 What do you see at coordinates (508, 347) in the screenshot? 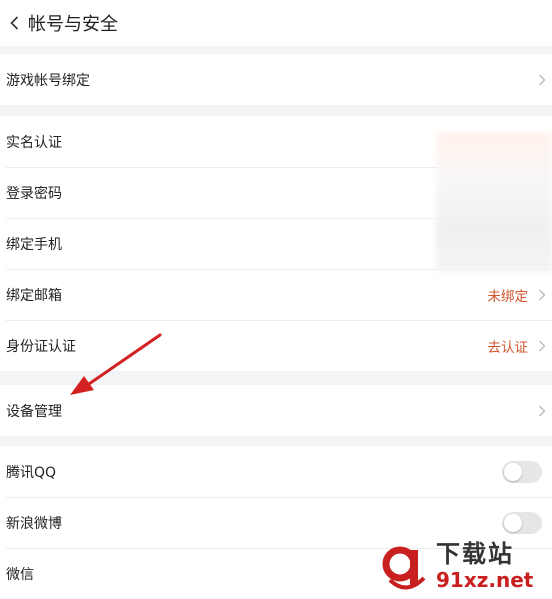
I see `status-value: 去认证` at bounding box center [508, 347].